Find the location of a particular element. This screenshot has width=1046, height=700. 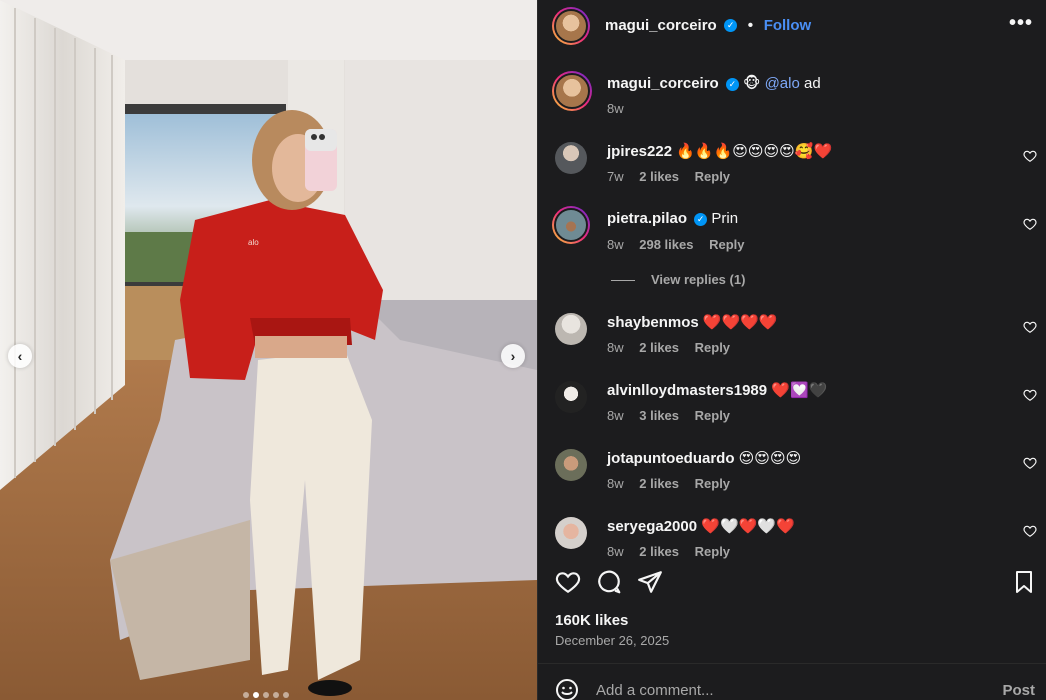

comment-time: 7w is located at coordinates (615, 176).